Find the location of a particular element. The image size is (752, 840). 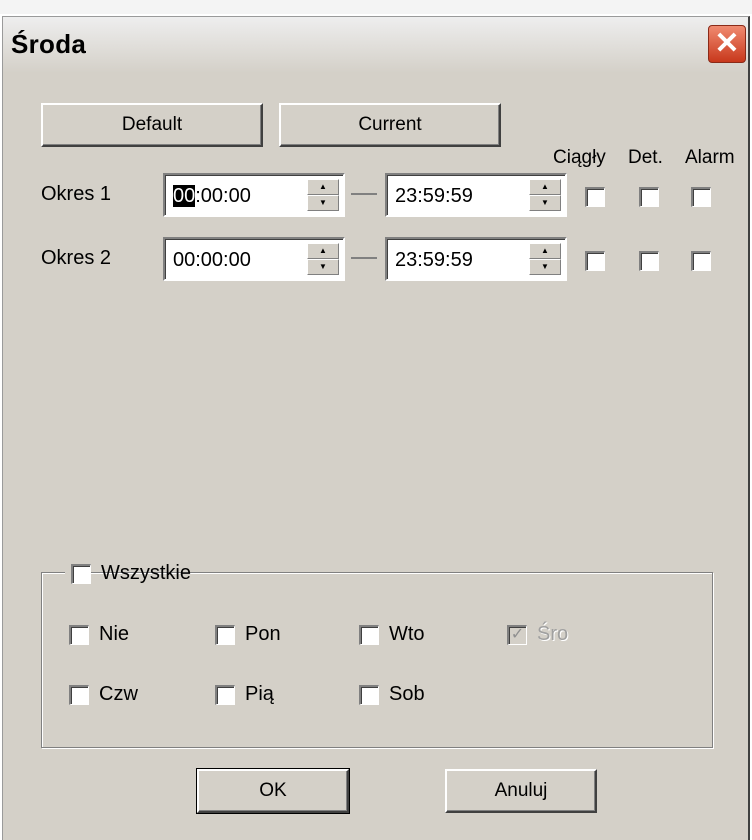

monday-label: Pon is located at coordinates (263, 634).